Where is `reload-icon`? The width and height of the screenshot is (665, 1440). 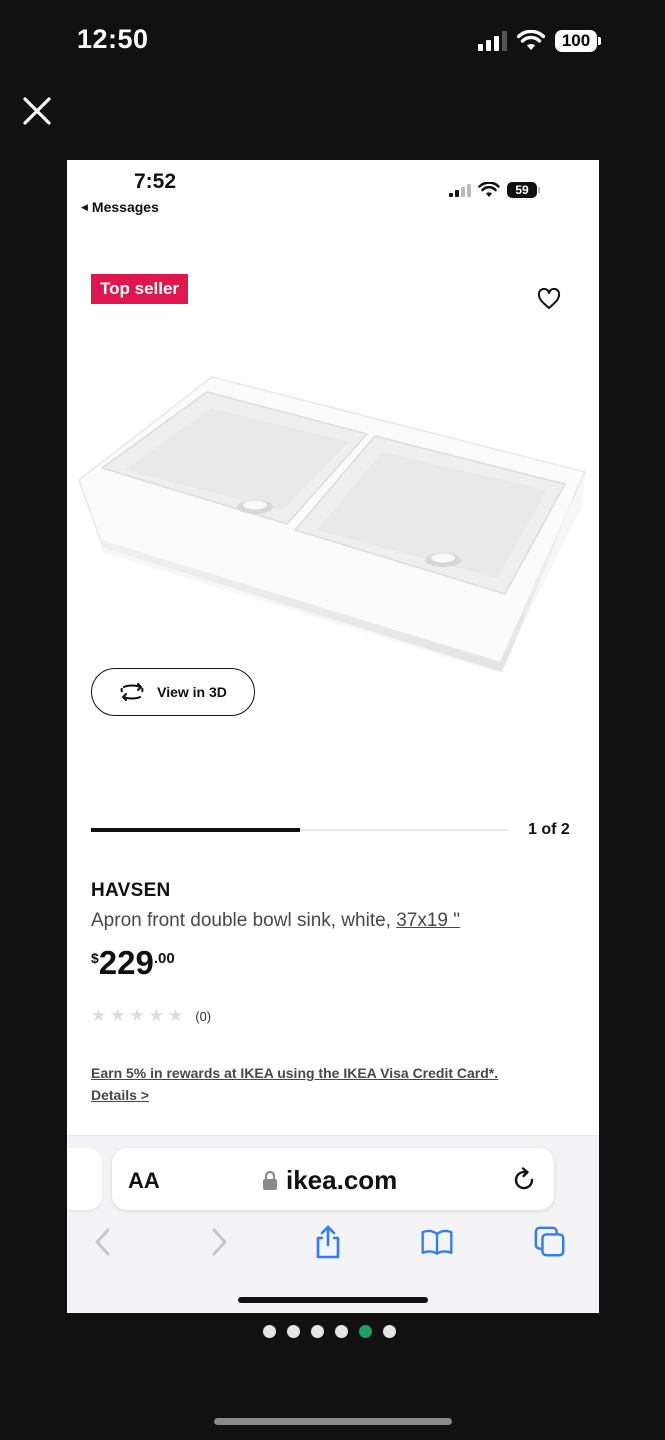
reload-icon is located at coordinates (524, 1180).